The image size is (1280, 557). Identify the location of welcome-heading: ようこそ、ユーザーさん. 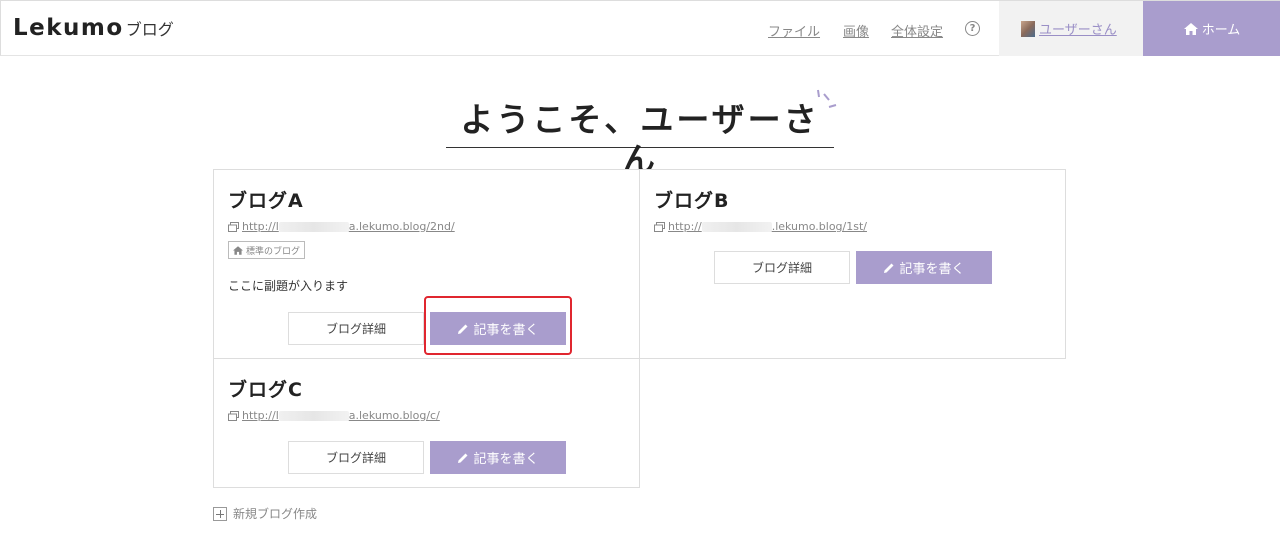
(640, 139).